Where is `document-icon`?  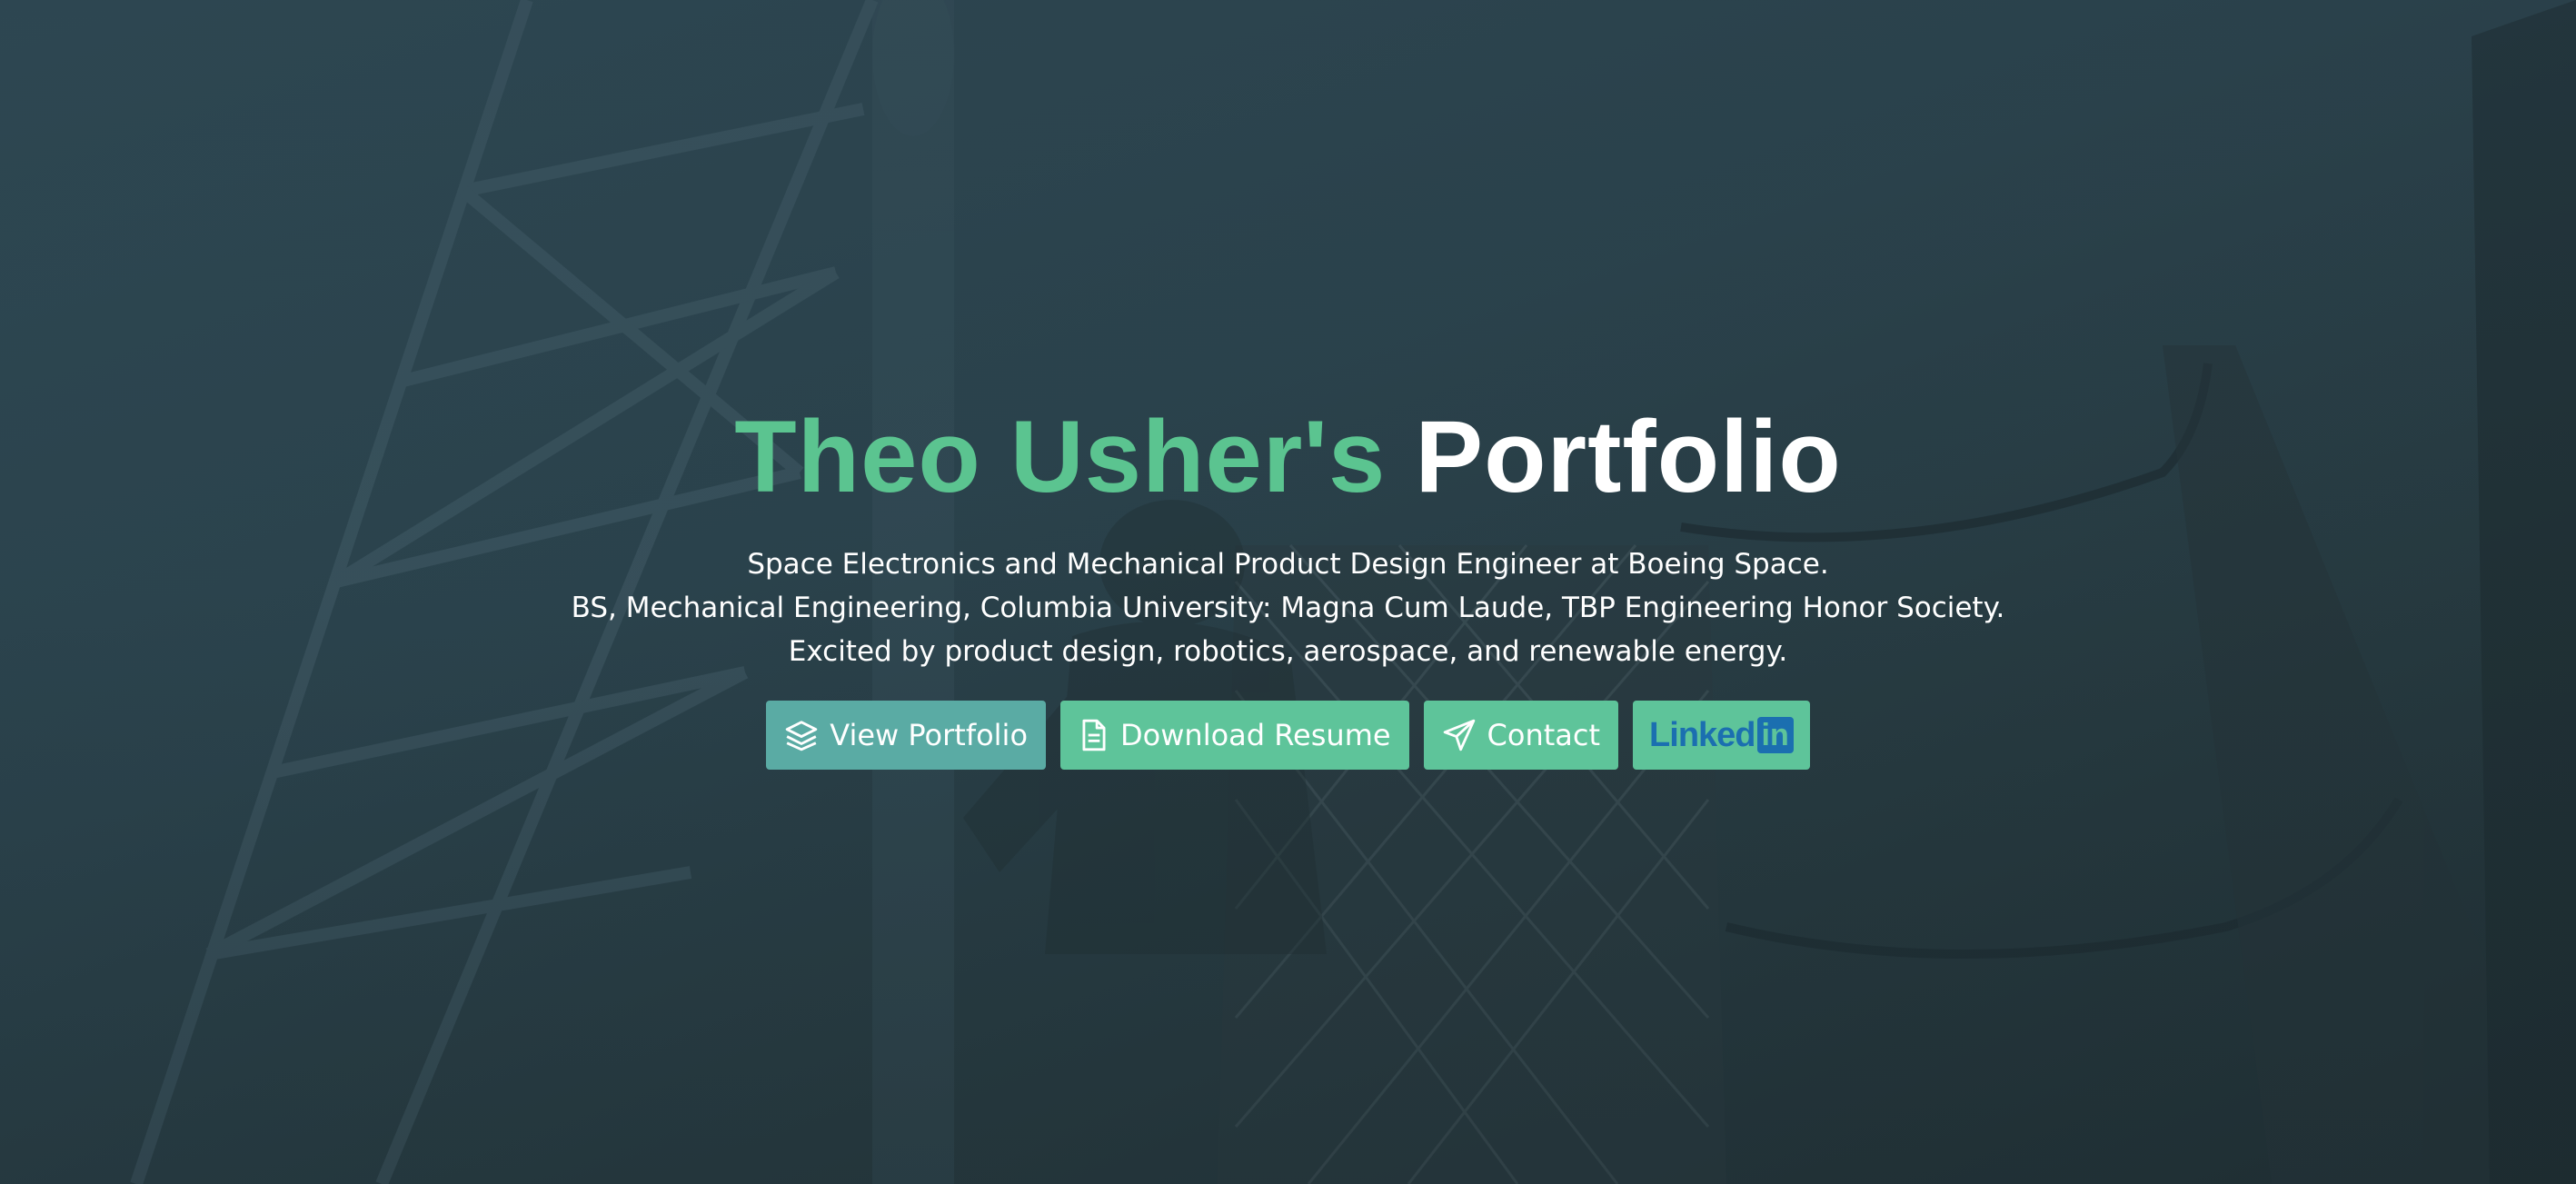
document-icon is located at coordinates (1094, 735).